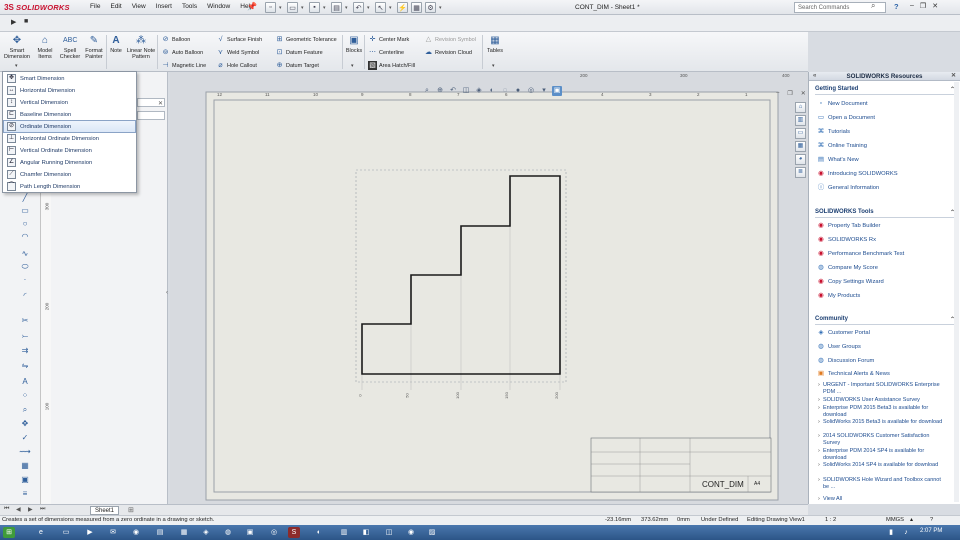 The height and width of the screenshot is (540, 960). I want to click on tables-button: ▦ Tables, so click(495, 44).